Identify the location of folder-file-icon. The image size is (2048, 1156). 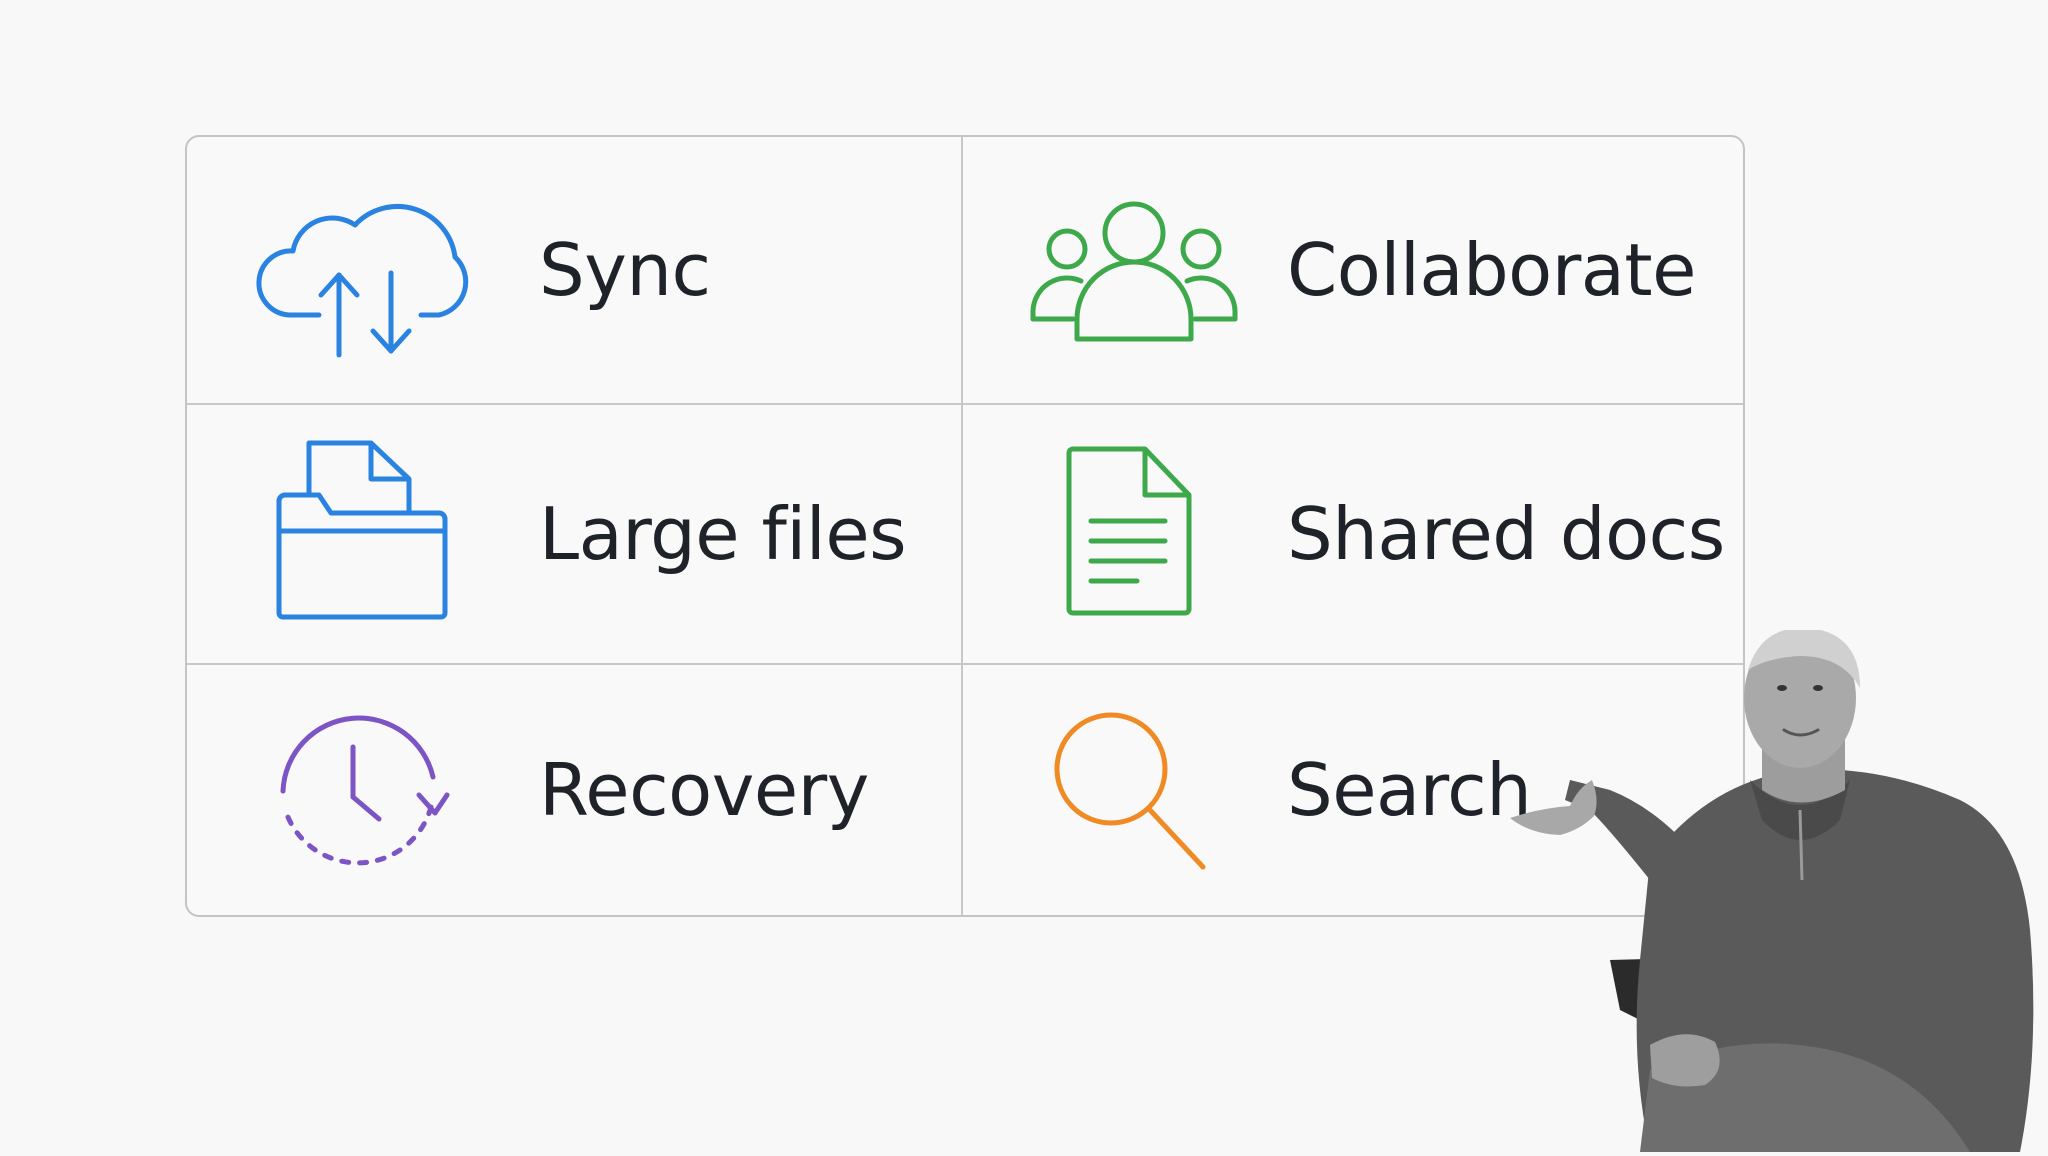
(363, 529).